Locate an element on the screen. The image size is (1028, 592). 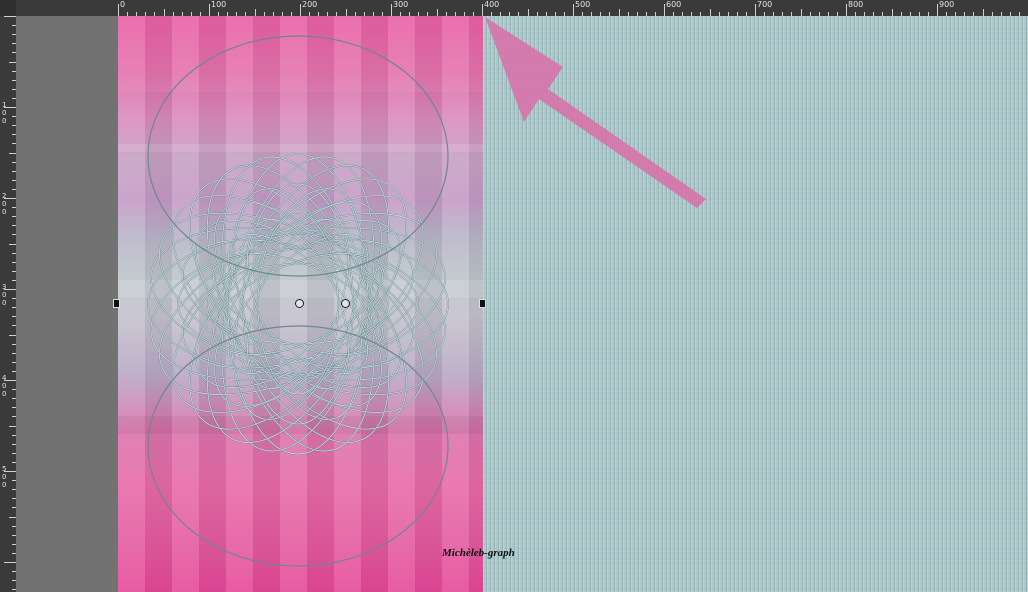
watermark-text: Michèleb-graph is located at coordinates (478, 553).